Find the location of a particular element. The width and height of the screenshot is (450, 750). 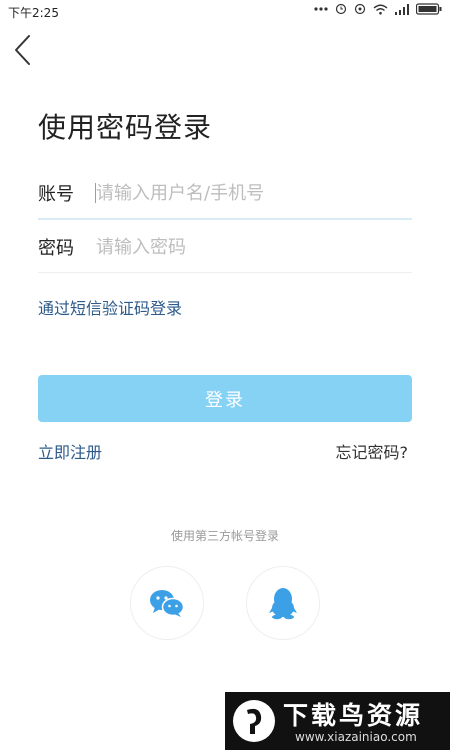

chevron-left-icon is located at coordinates (22, 50).